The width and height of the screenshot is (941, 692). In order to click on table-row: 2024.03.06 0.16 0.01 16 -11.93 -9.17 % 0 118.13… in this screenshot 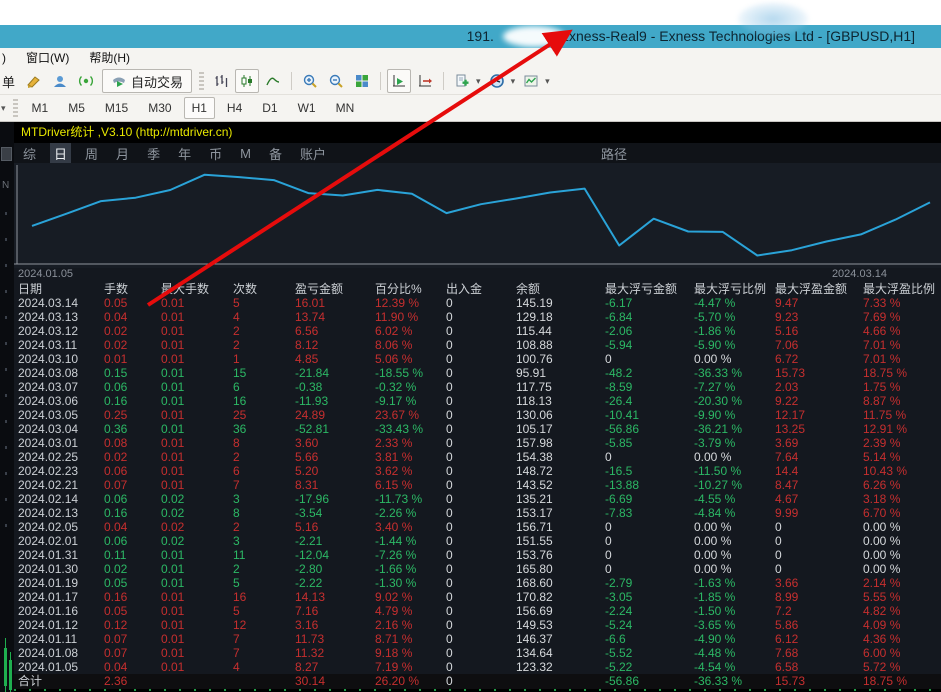, I will do `click(477, 401)`.